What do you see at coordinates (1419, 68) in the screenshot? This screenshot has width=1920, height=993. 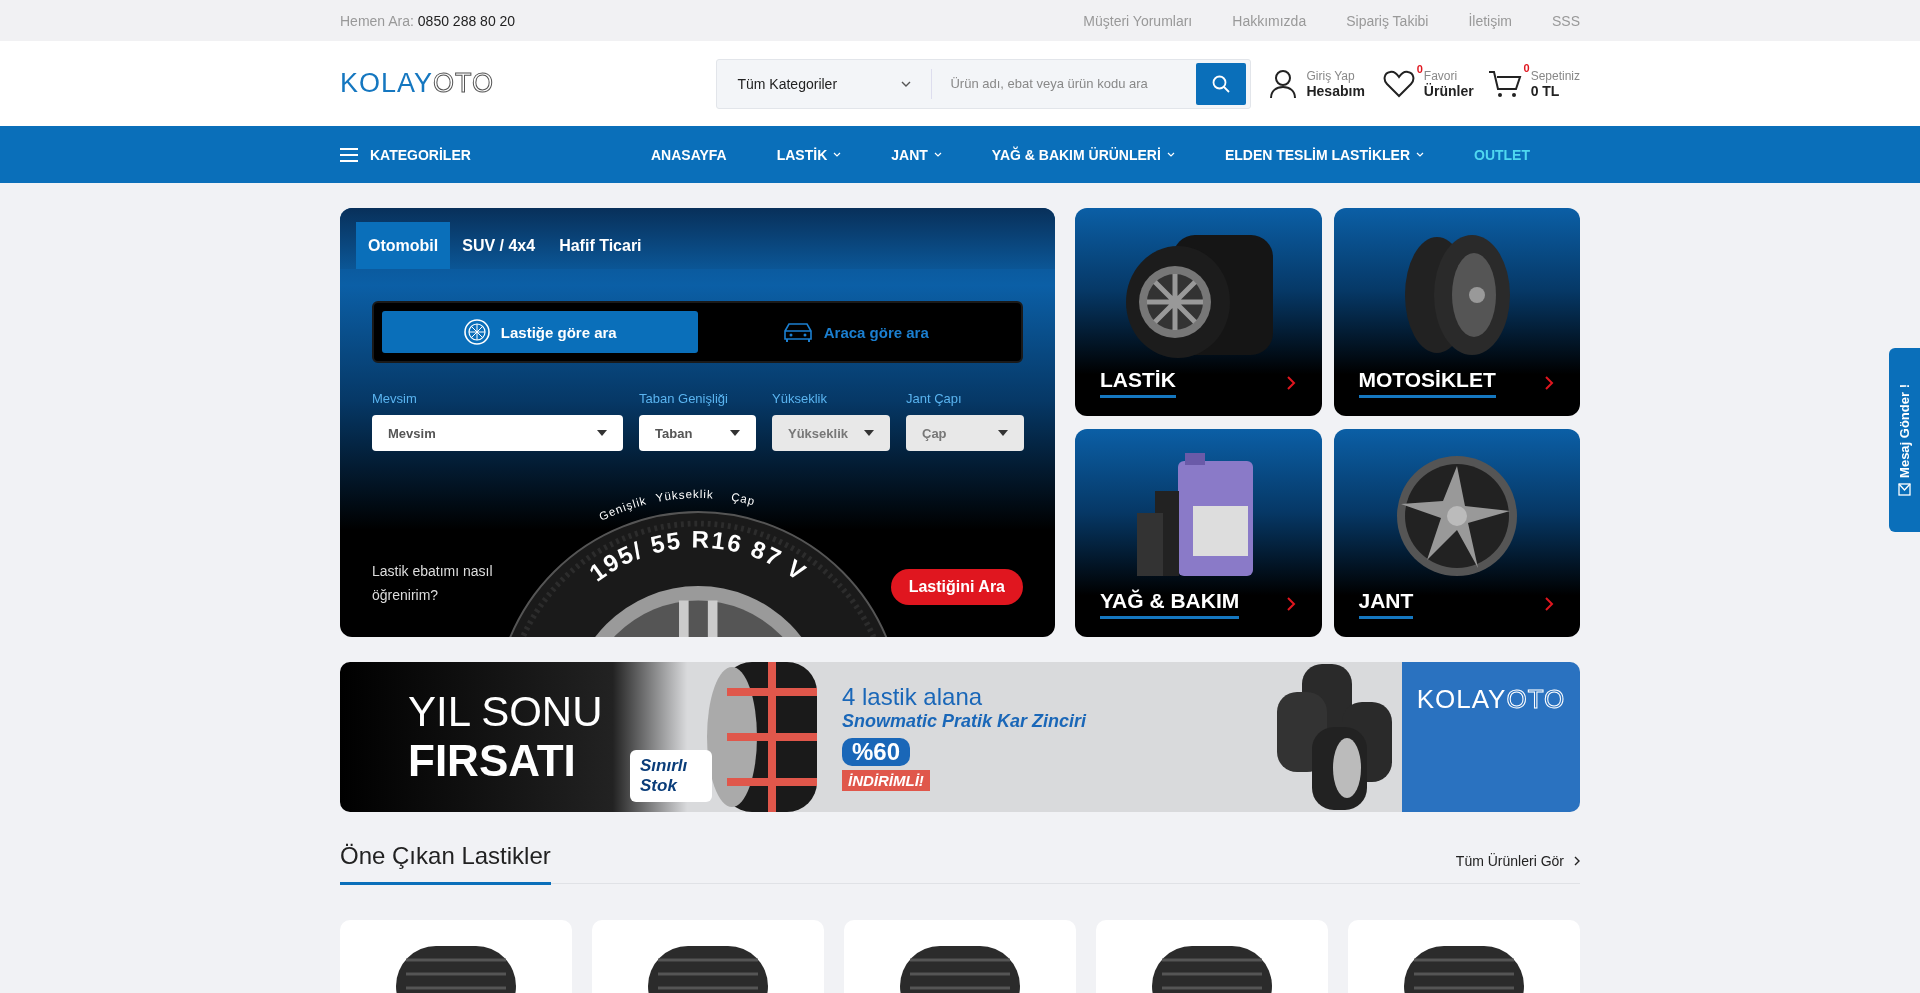 I see `favorites-count: 0` at bounding box center [1419, 68].